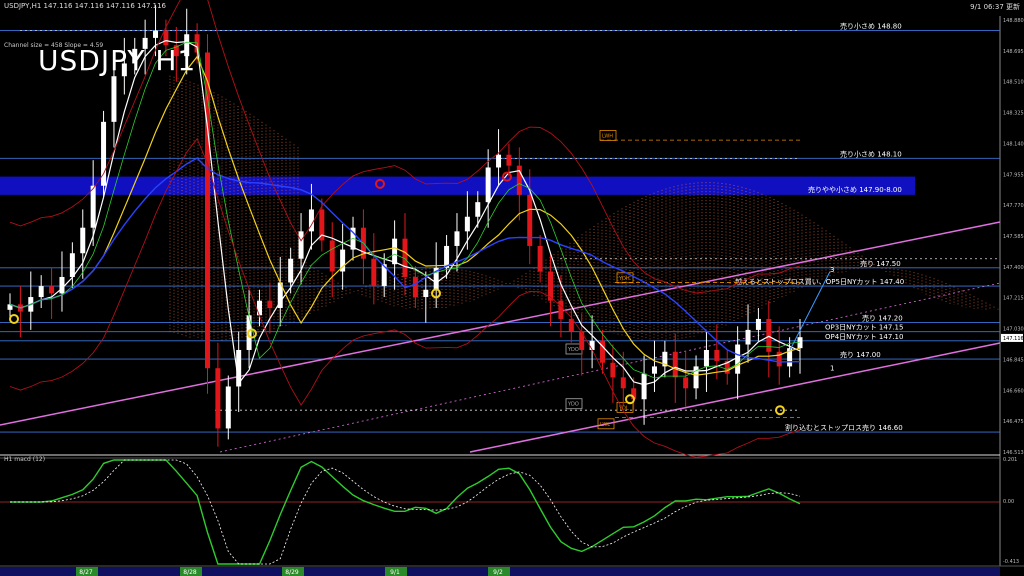 Image resolution: width=1024 pixels, height=576 pixels. I want to click on wave-label: 3, so click(832, 270).